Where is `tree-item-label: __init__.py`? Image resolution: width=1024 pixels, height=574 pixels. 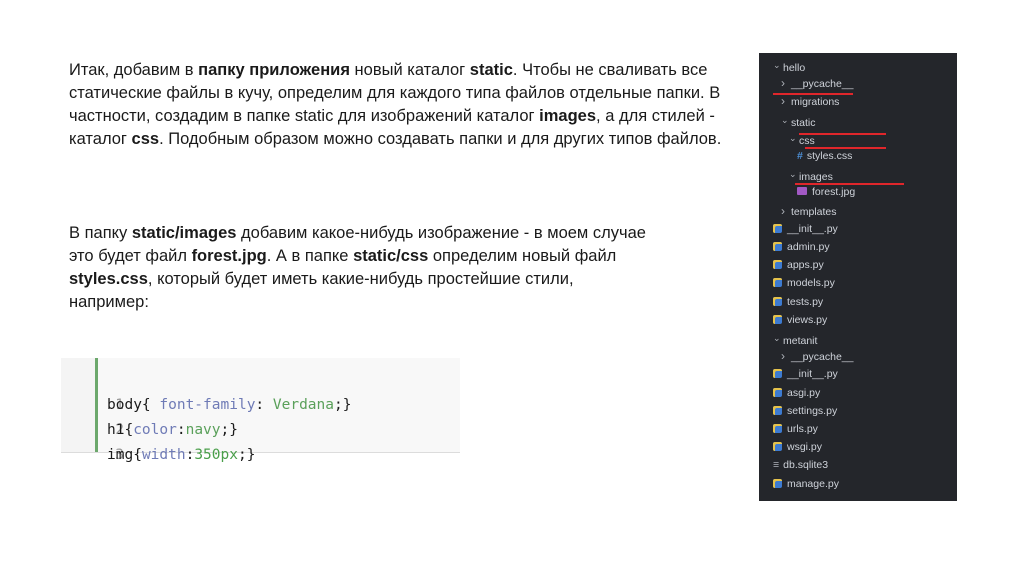 tree-item-label: __init__.py is located at coordinates (812, 374).